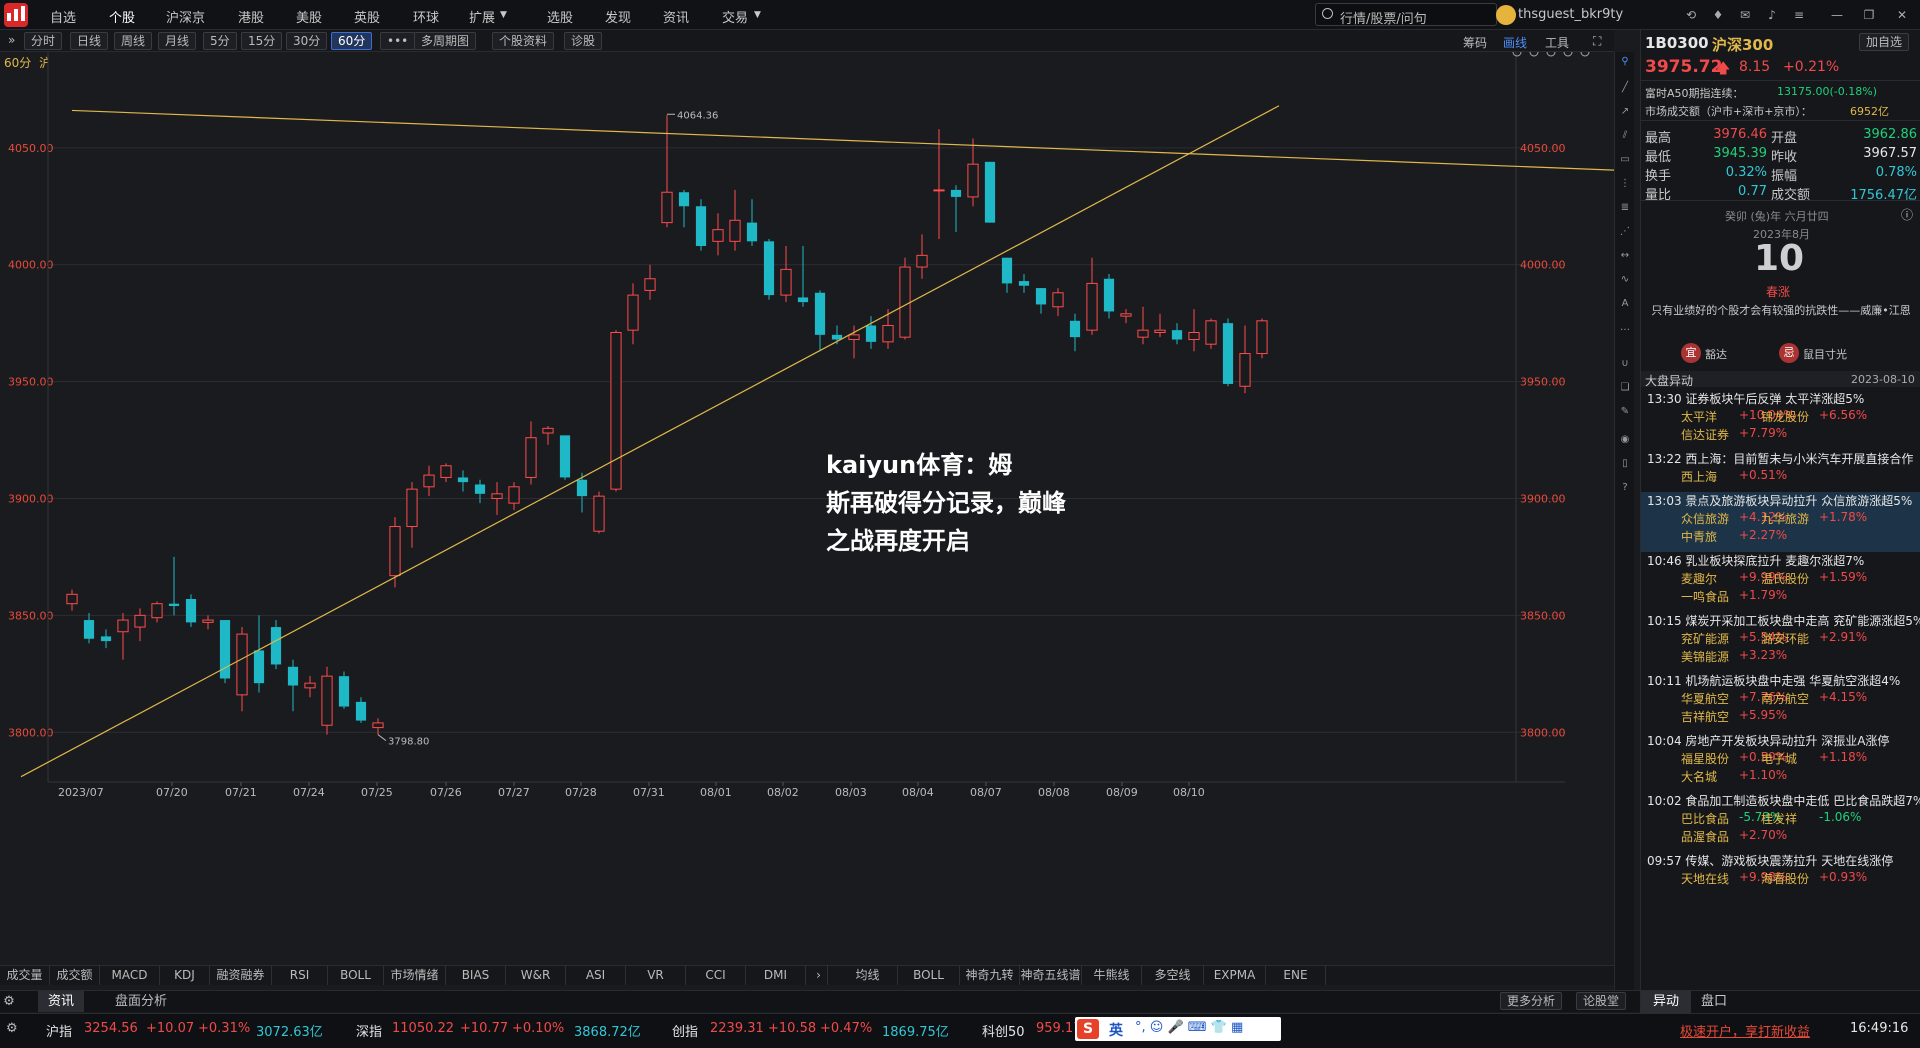 The image size is (1920, 1048). I want to click on ime-toolbar: S 英 °, ☺ 🎤 ⌨ 👕 ▦, so click(1178, 1029).